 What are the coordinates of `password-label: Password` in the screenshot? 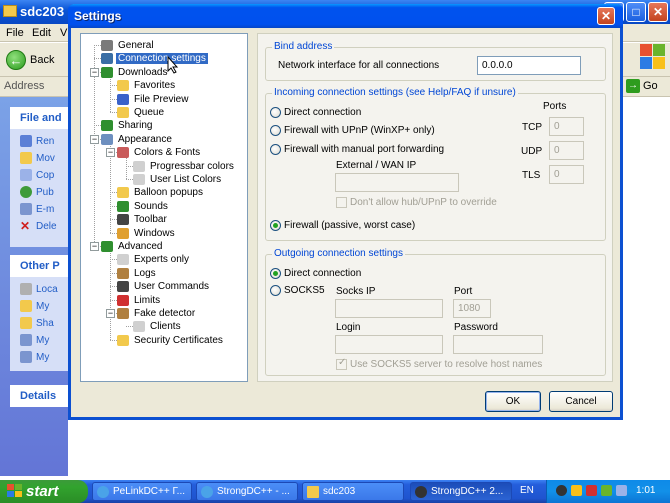 It's located at (476, 327).